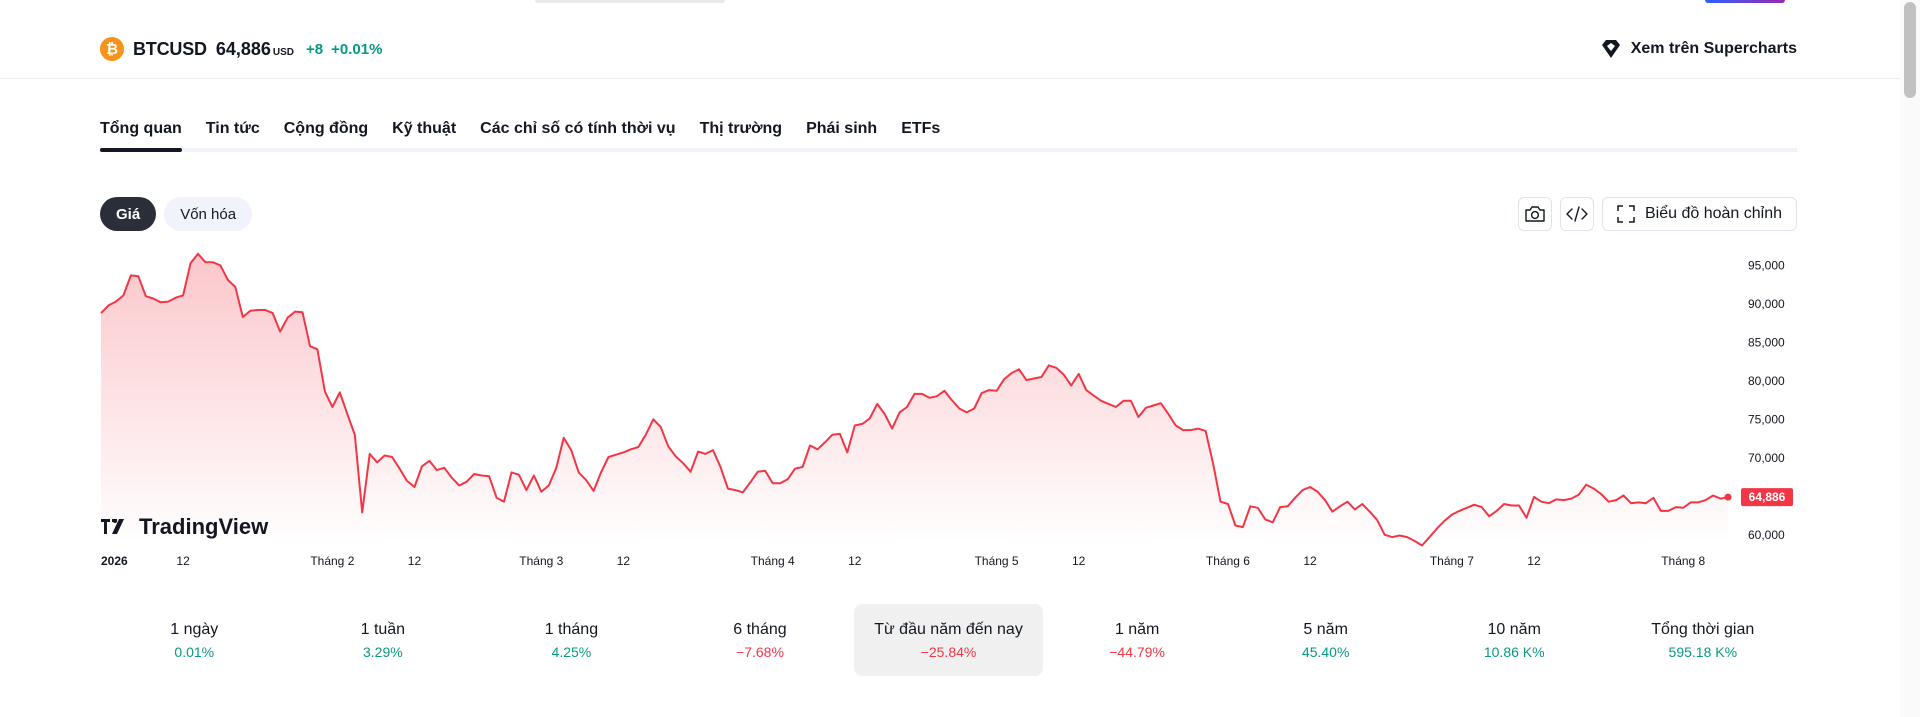  Describe the element at coordinates (630, 1) in the screenshot. I see `top-search-stub` at that location.